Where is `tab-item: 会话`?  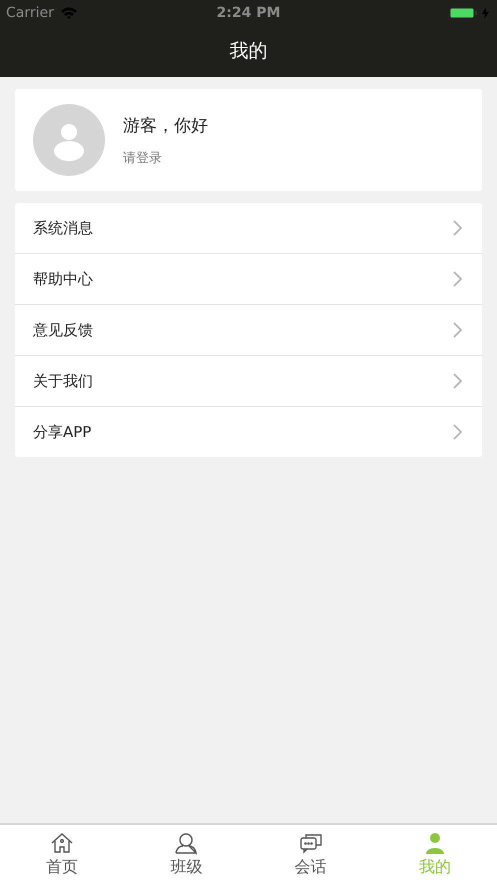
tab-item: 会话 is located at coordinates (310, 854).